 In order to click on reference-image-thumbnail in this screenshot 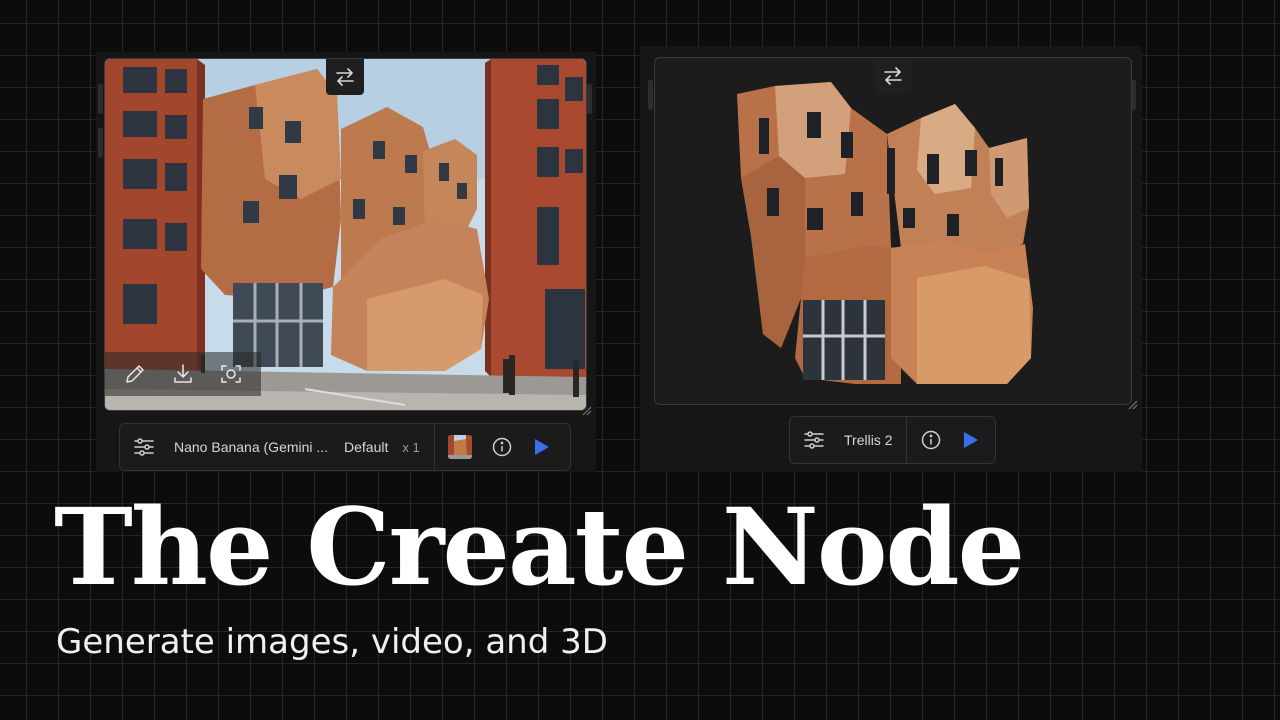, I will do `click(459, 447)`.